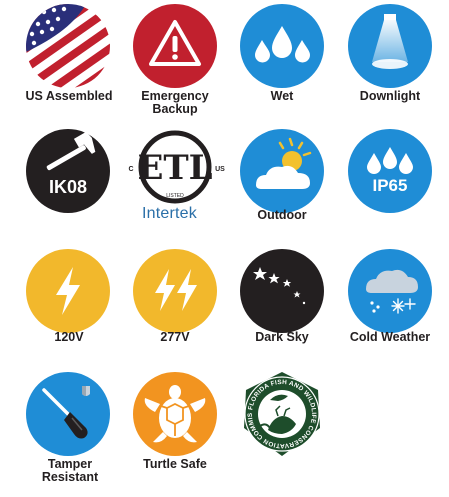  What do you see at coordinates (175, 196) in the screenshot?
I see `etl-listed-text: LISTED` at bounding box center [175, 196].